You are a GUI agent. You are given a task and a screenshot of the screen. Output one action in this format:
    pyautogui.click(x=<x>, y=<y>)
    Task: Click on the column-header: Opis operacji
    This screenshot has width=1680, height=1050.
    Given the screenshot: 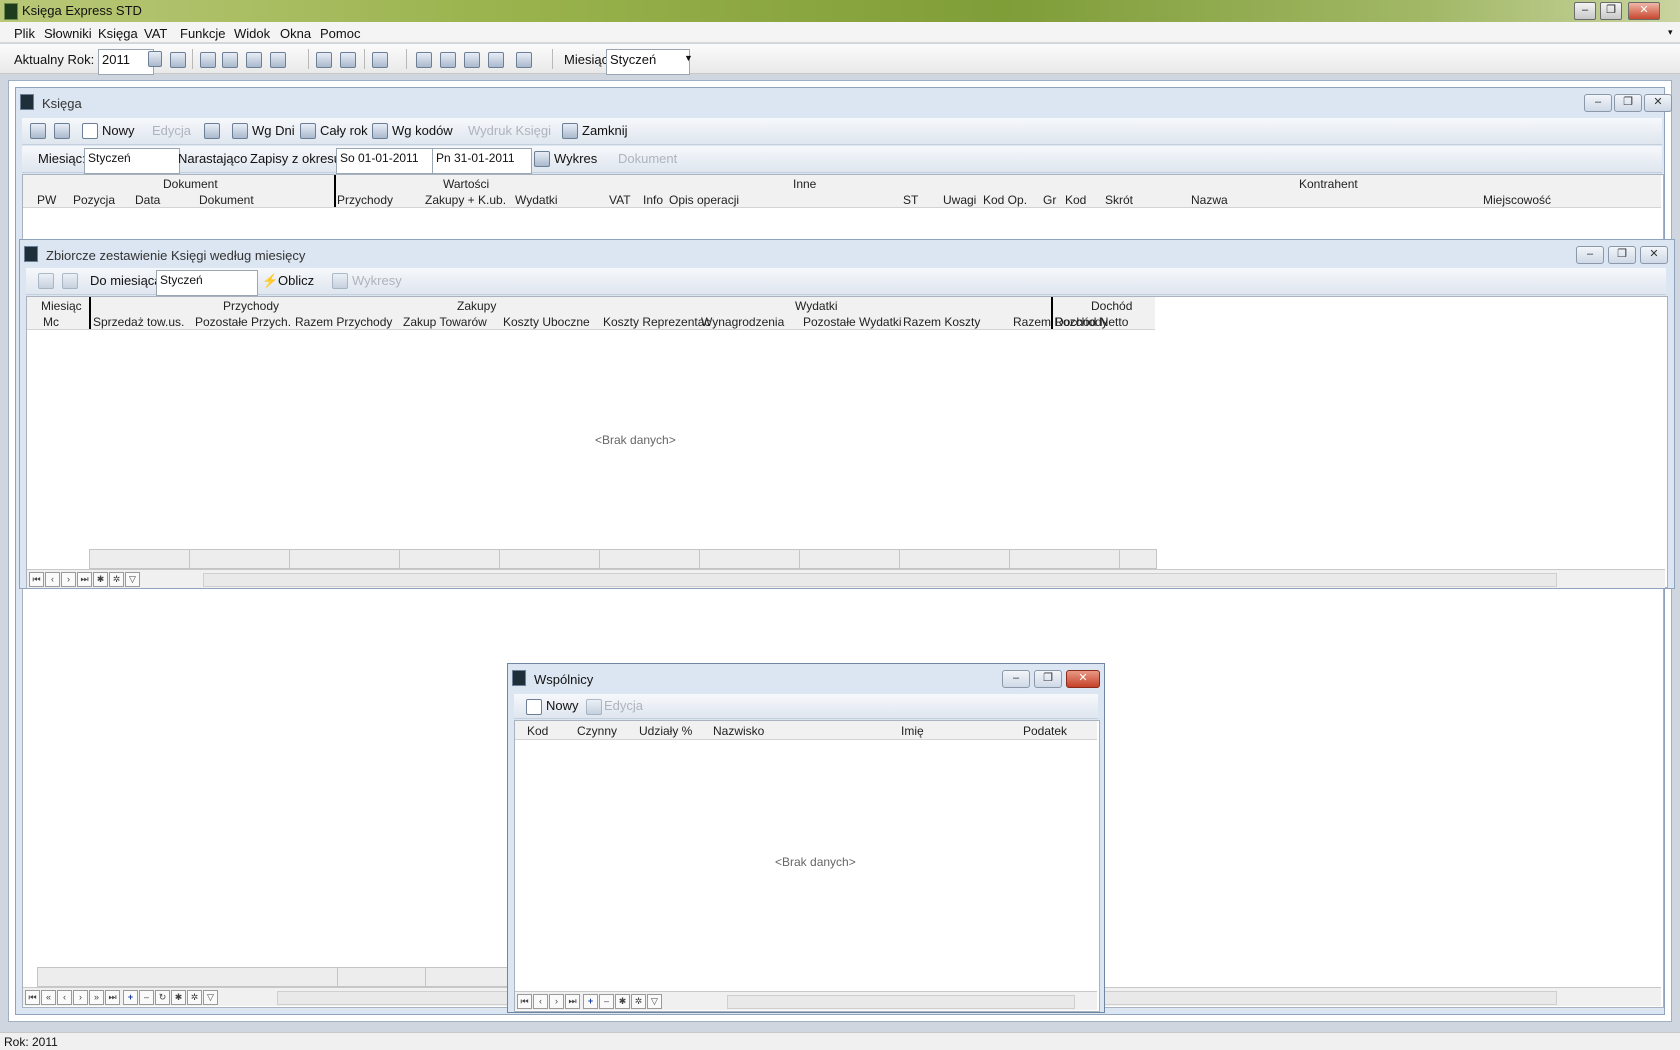 What is the action you would take?
    pyautogui.click(x=704, y=200)
    